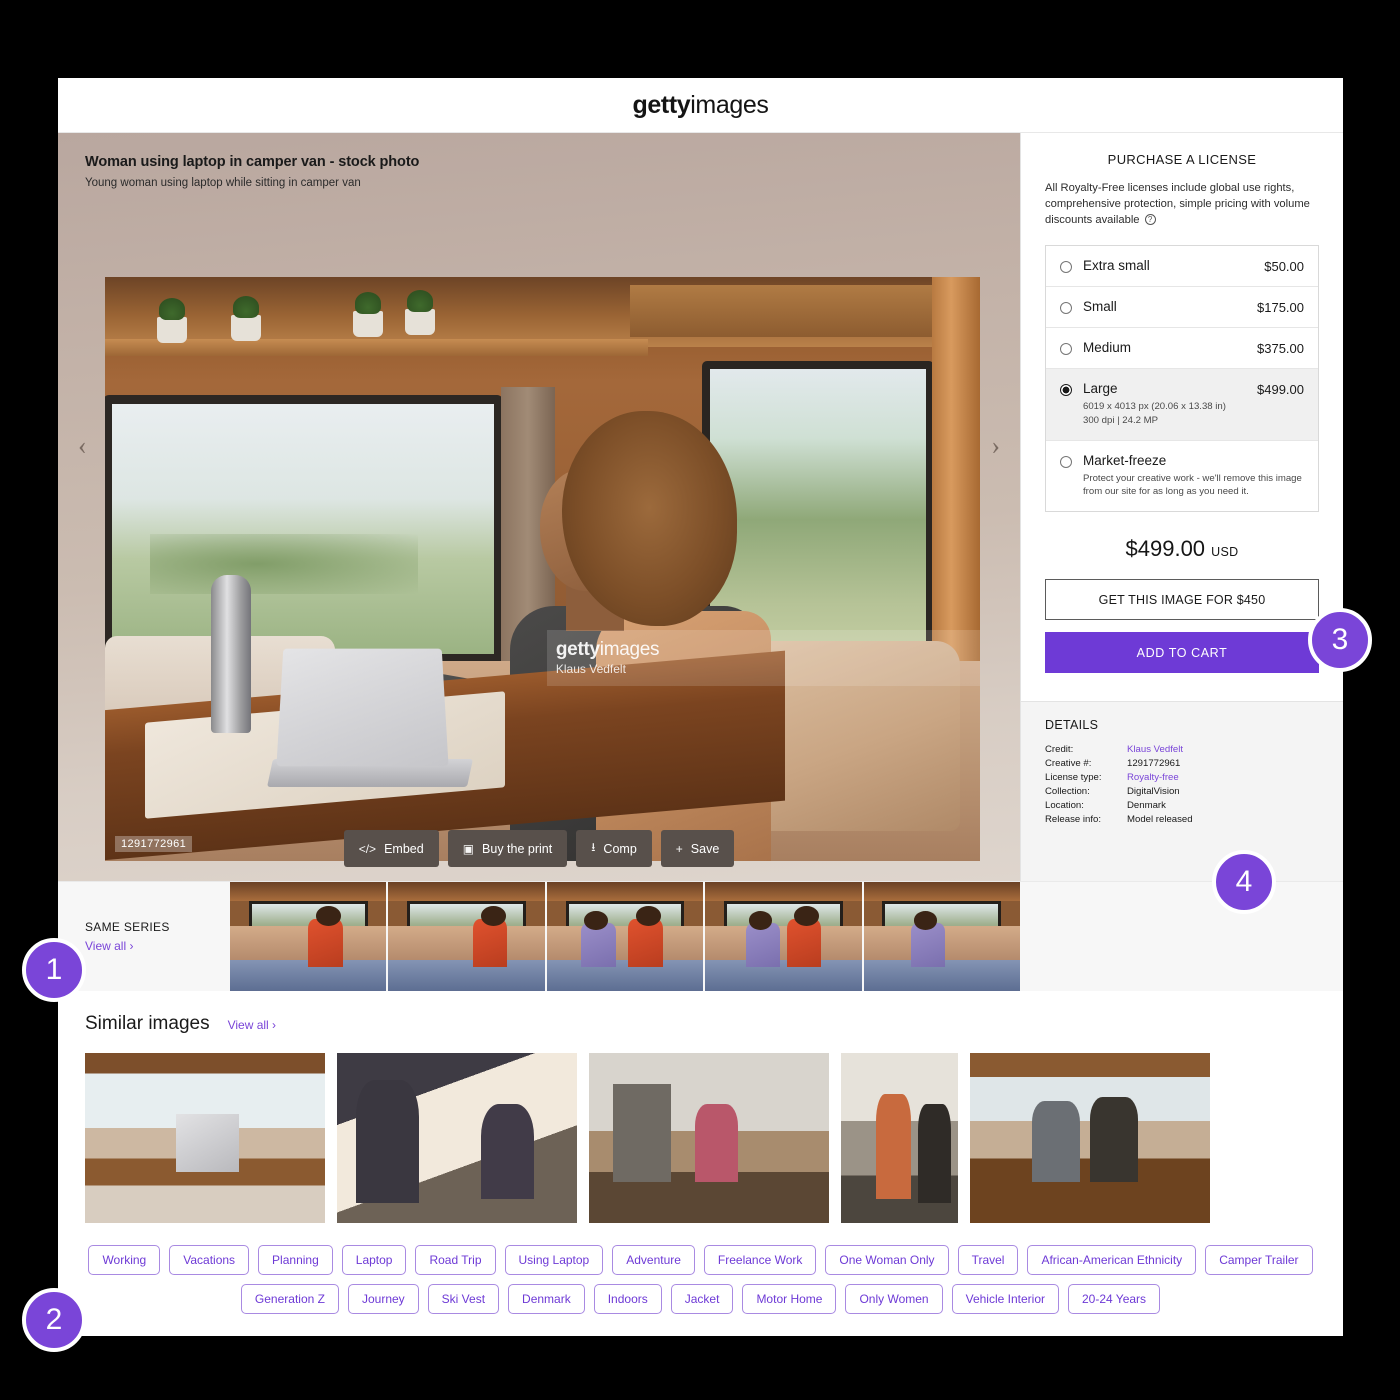  I want to click on purchase-heading: PURCHASE A LICENSE, so click(1182, 159).